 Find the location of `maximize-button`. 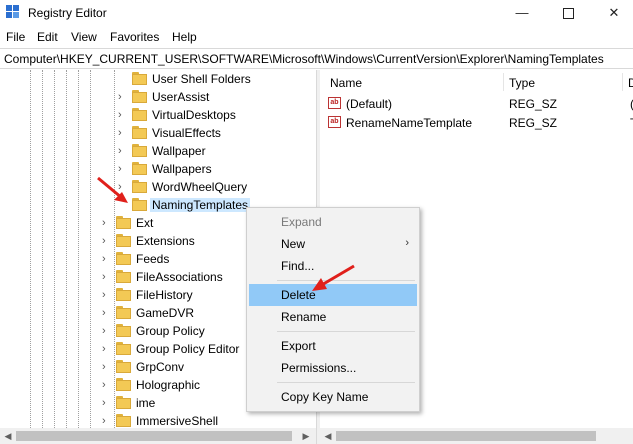

maximize-button is located at coordinates (568, 13).